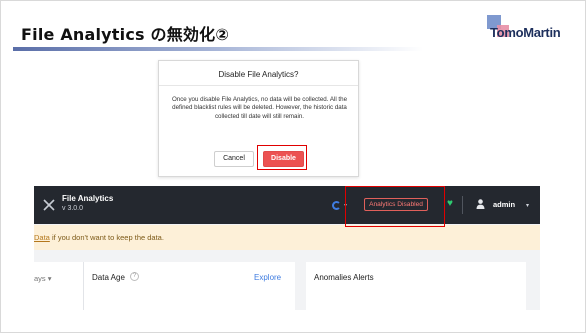 Image resolution: width=586 pixels, height=333 pixels. What do you see at coordinates (504, 204) in the screenshot?
I see `user-menu-name: admin` at bounding box center [504, 204].